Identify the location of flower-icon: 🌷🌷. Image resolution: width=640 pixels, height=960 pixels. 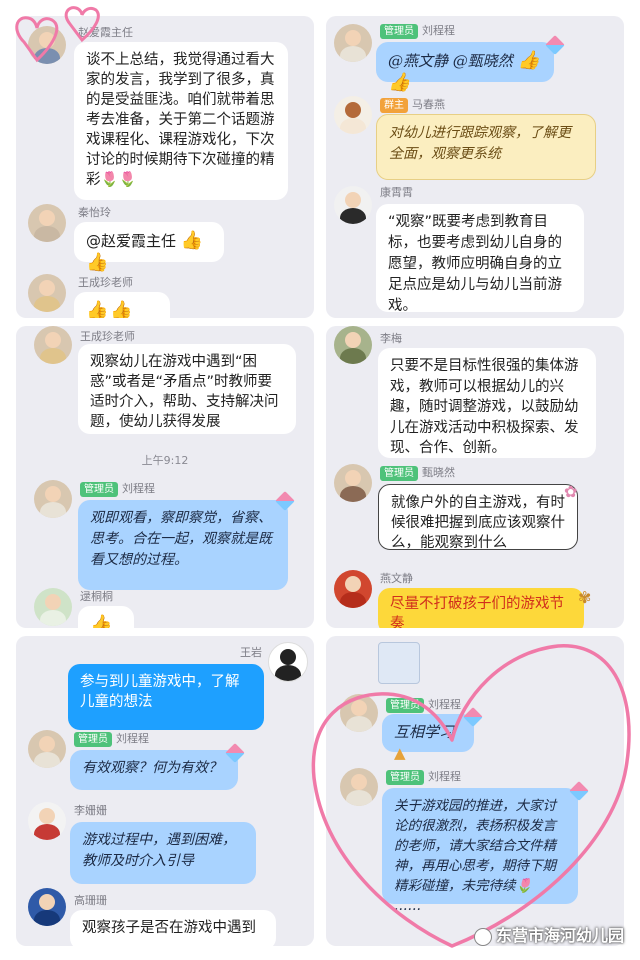
(118, 180).